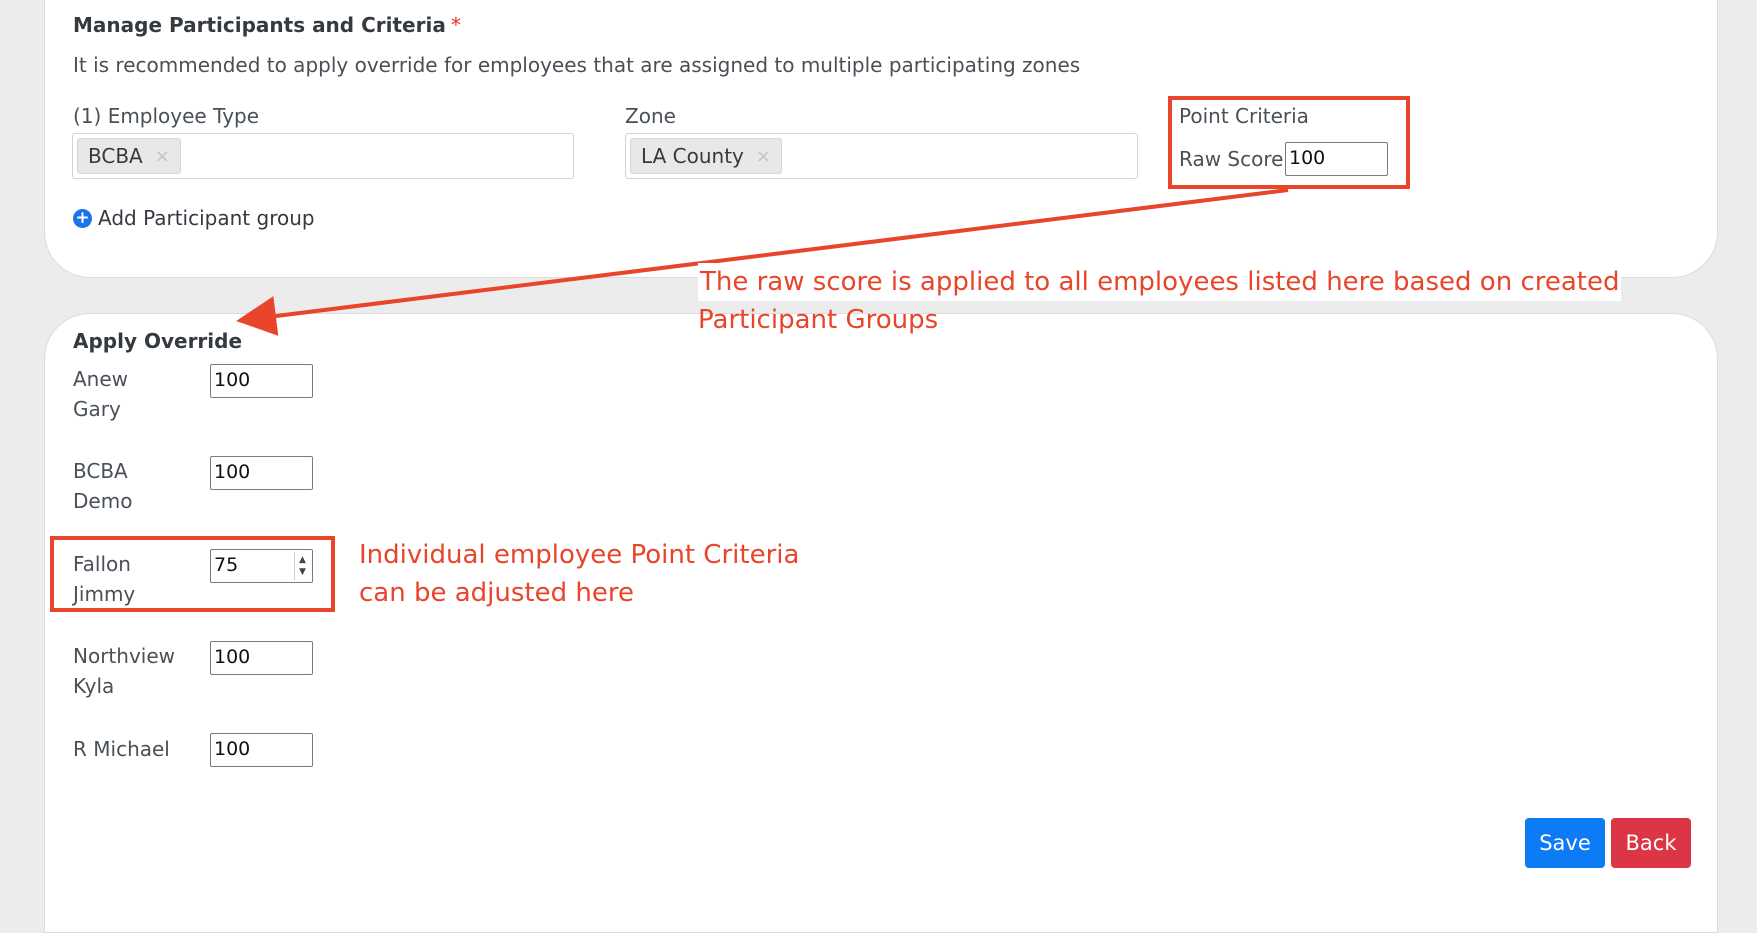 The height and width of the screenshot is (933, 1757). I want to click on zone-select: LA County ×, so click(881, 156).